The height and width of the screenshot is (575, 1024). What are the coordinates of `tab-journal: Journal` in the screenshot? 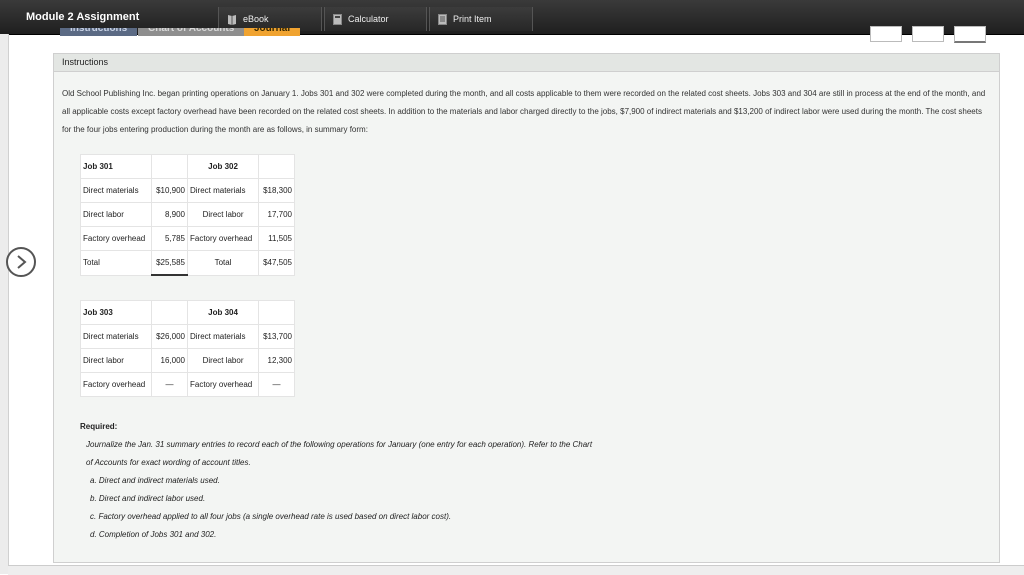 It's located at (272, 32).